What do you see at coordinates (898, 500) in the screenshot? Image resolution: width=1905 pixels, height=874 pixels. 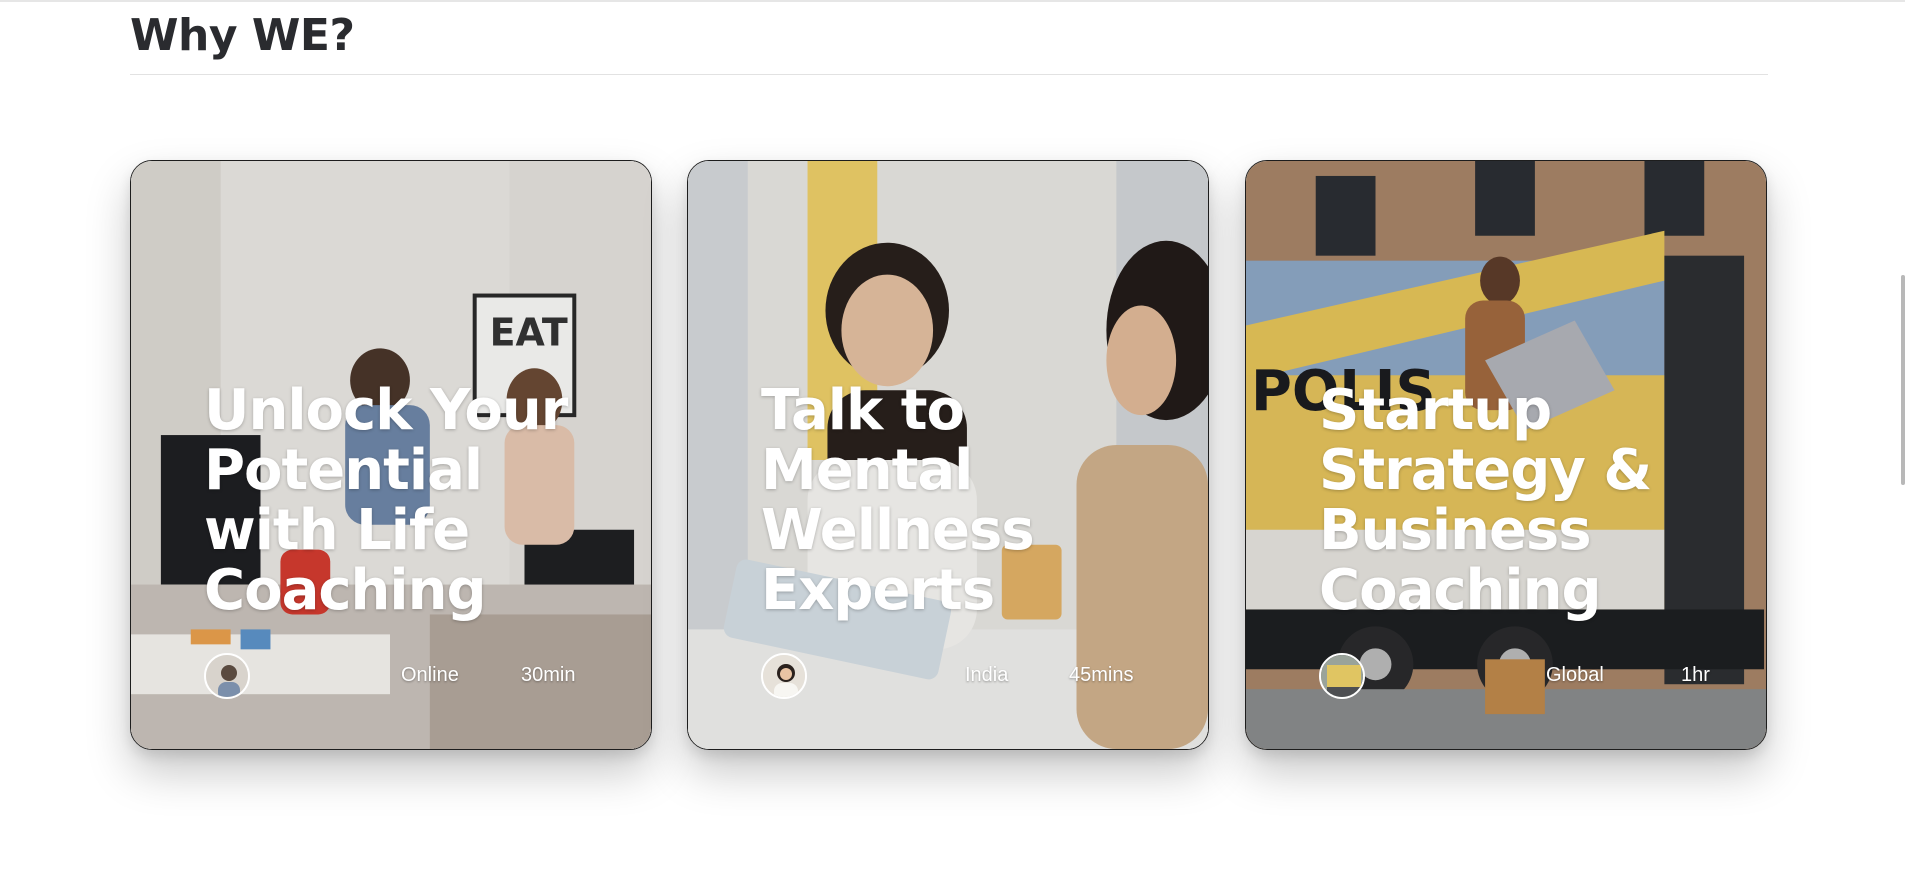 I see `card-title: Talk to Mental Wellness Experts` at bounding box center [898, 500].